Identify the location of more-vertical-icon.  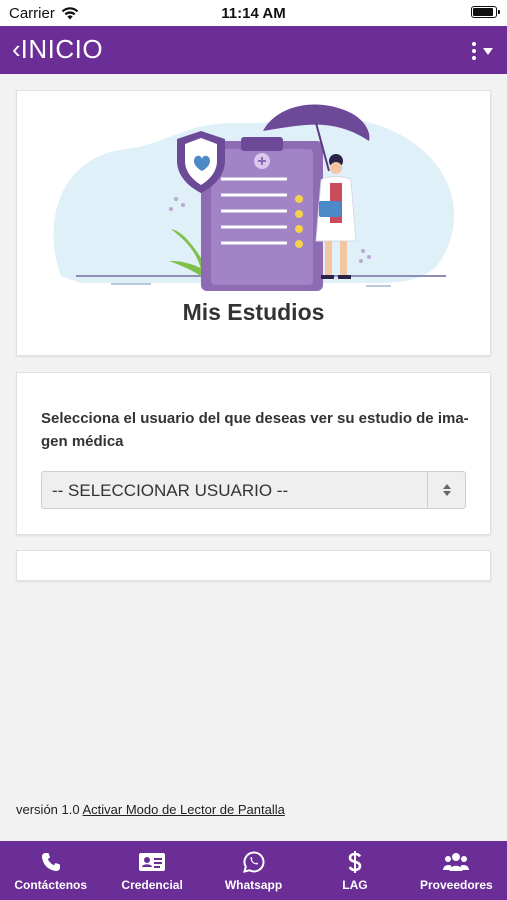
(474, 51).